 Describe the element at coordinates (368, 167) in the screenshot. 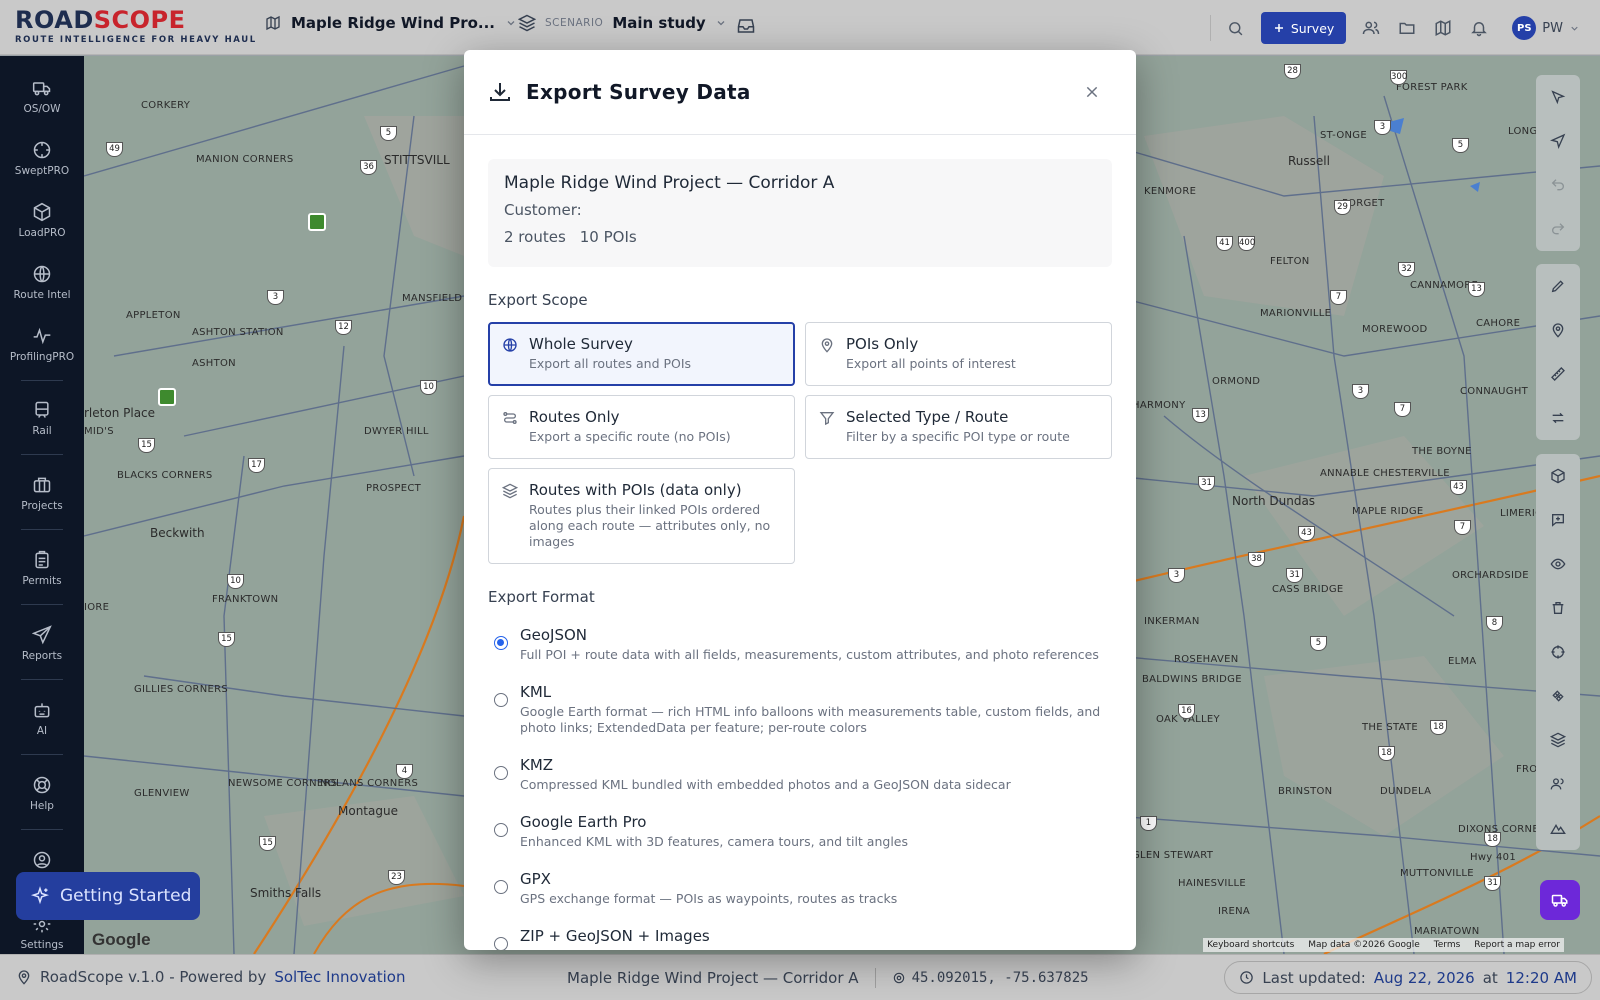

I see `highway-shield: 36` at that location.